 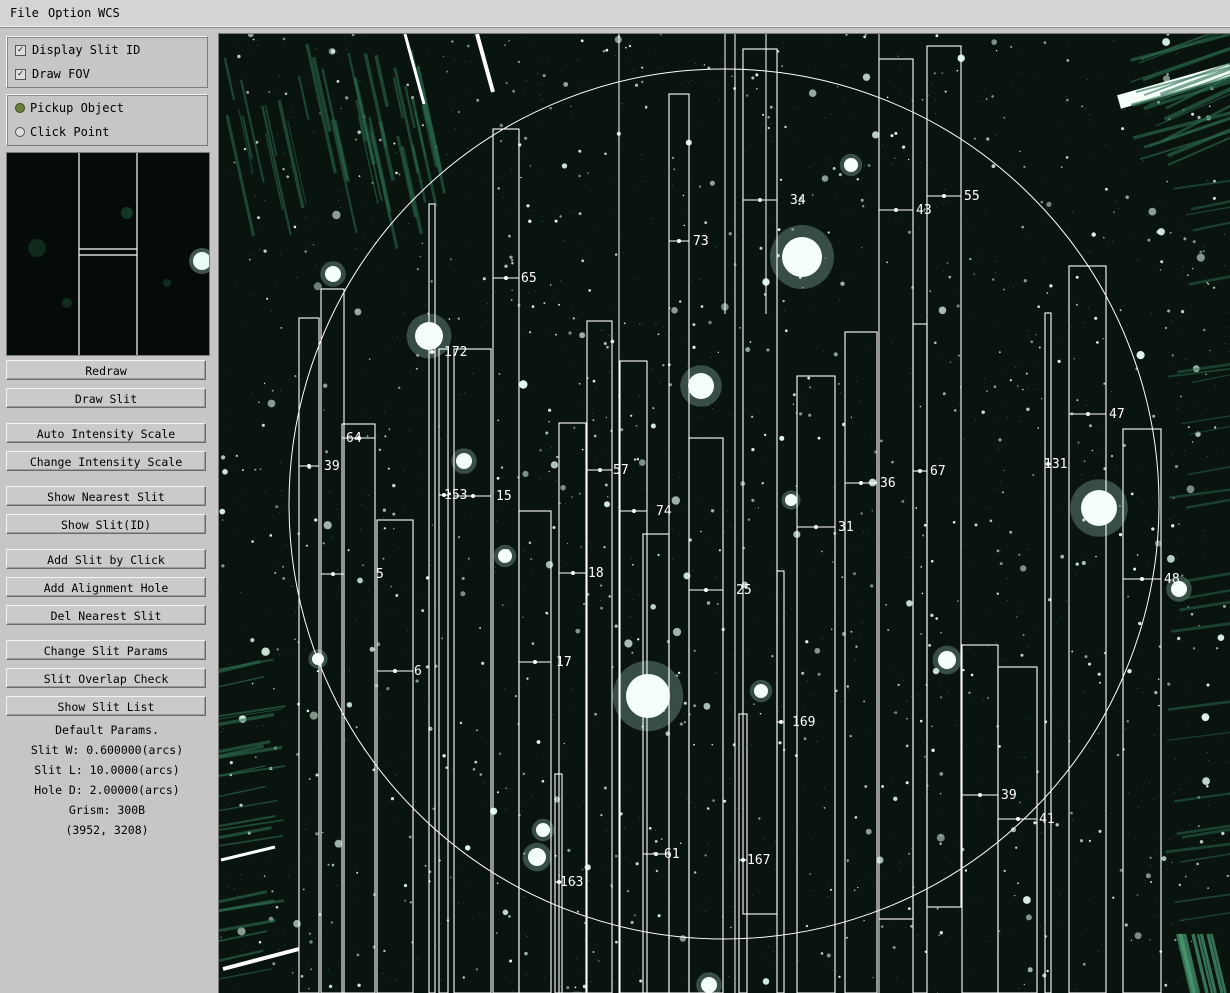 What do you see at coordinates (358, 708) in the screenshot?
I see `slit-64: 64` at bounding box center [358, 708].